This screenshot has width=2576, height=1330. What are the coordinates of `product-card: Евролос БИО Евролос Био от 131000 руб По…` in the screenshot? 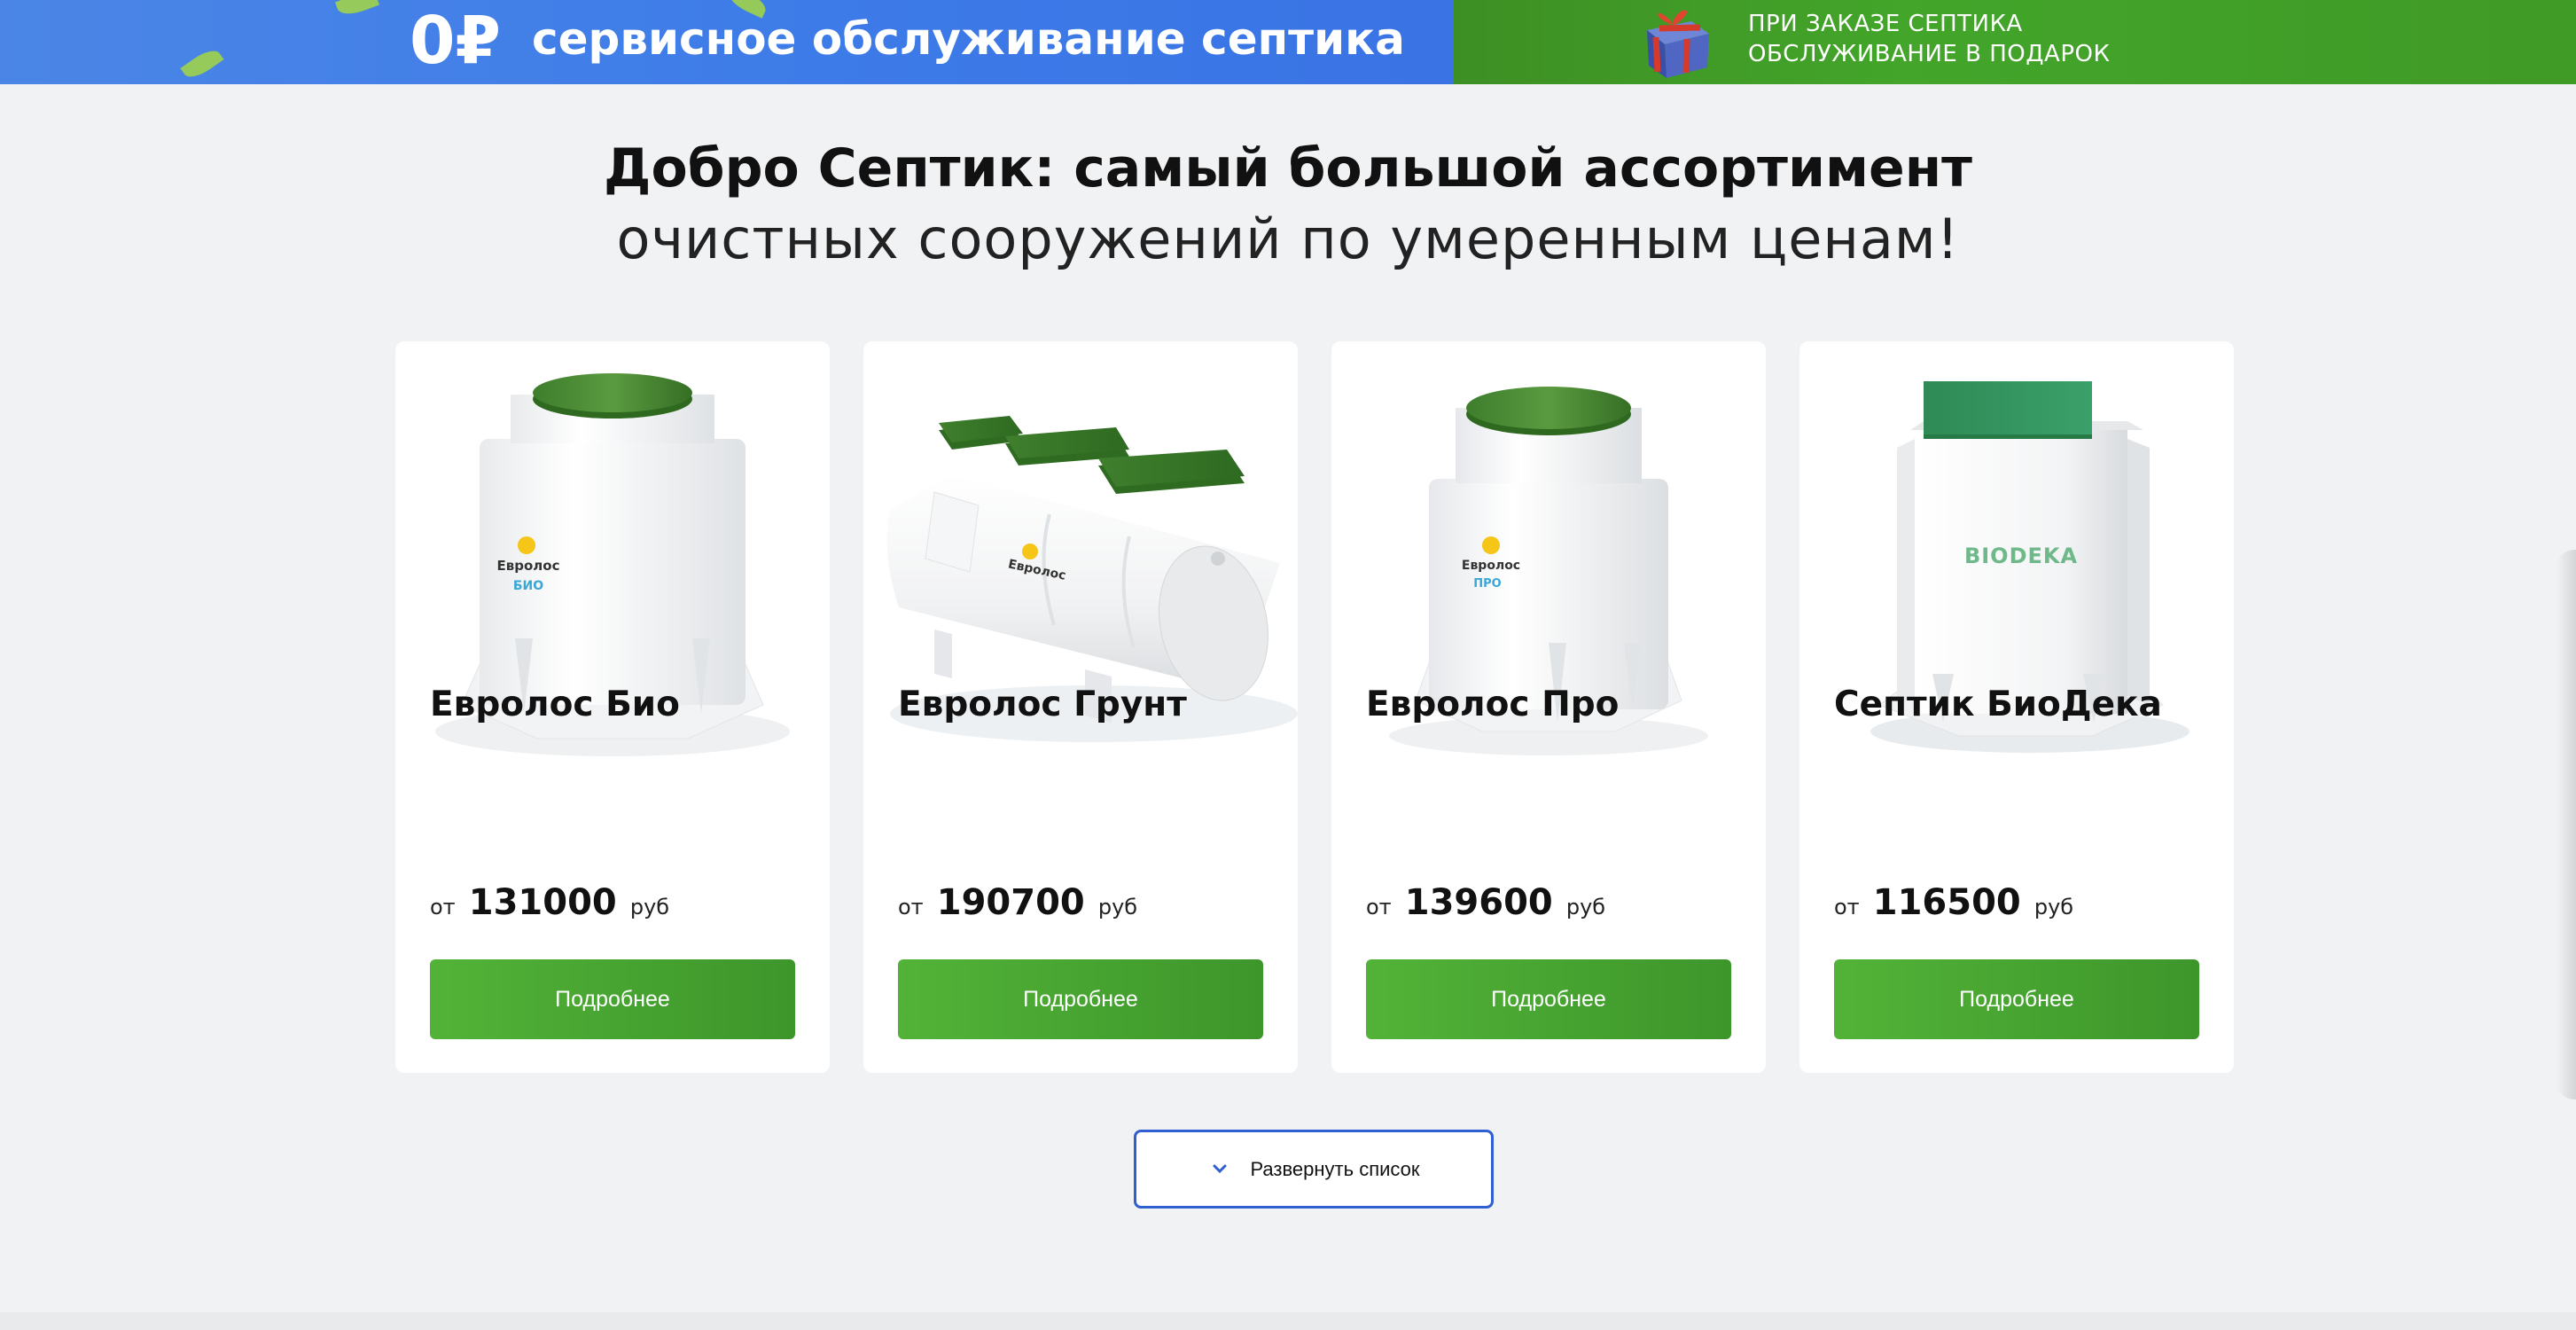 It's located at (612, 707).